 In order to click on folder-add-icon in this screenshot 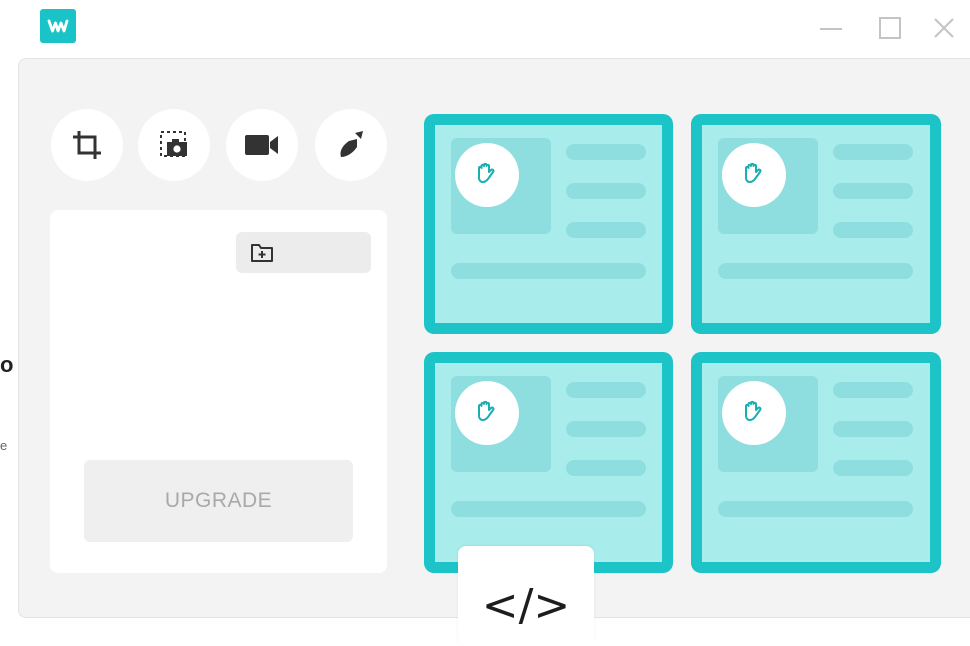, I will do `click(262, 252)`.